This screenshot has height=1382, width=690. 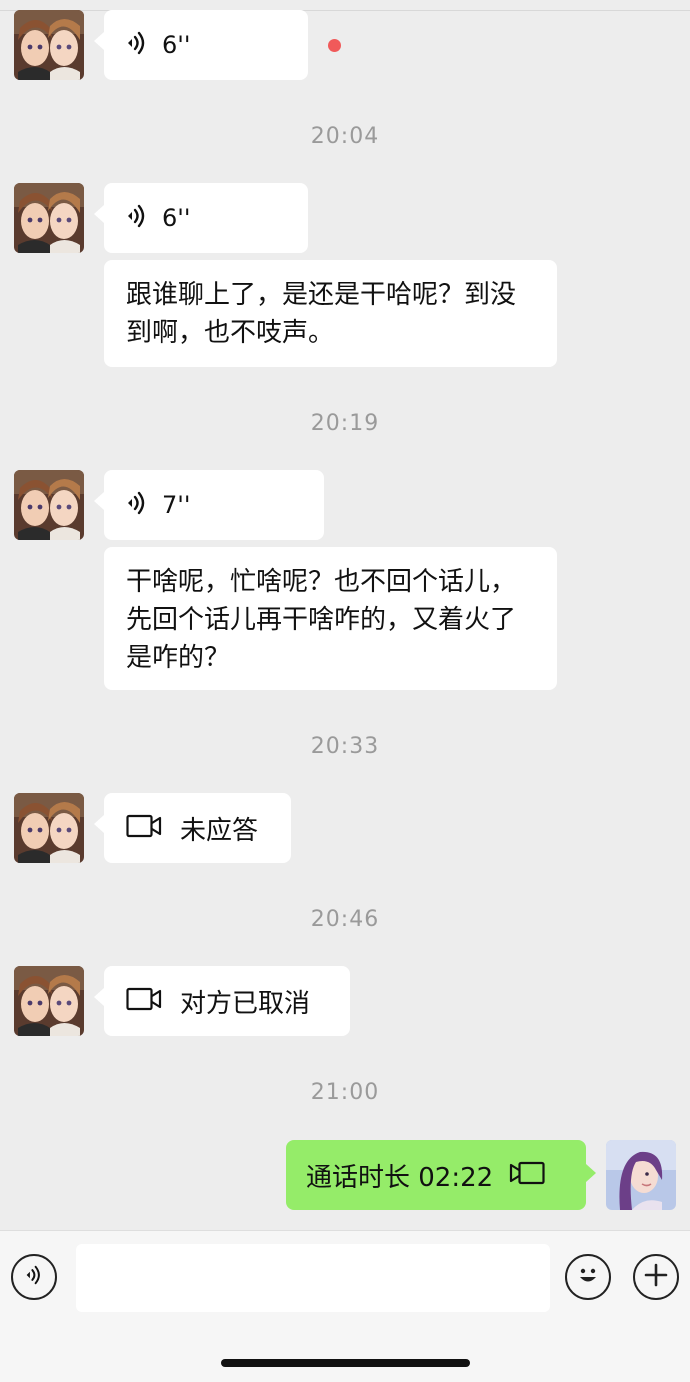 I want to click on voice-toggle-icon, so click(x=34, y=1277).